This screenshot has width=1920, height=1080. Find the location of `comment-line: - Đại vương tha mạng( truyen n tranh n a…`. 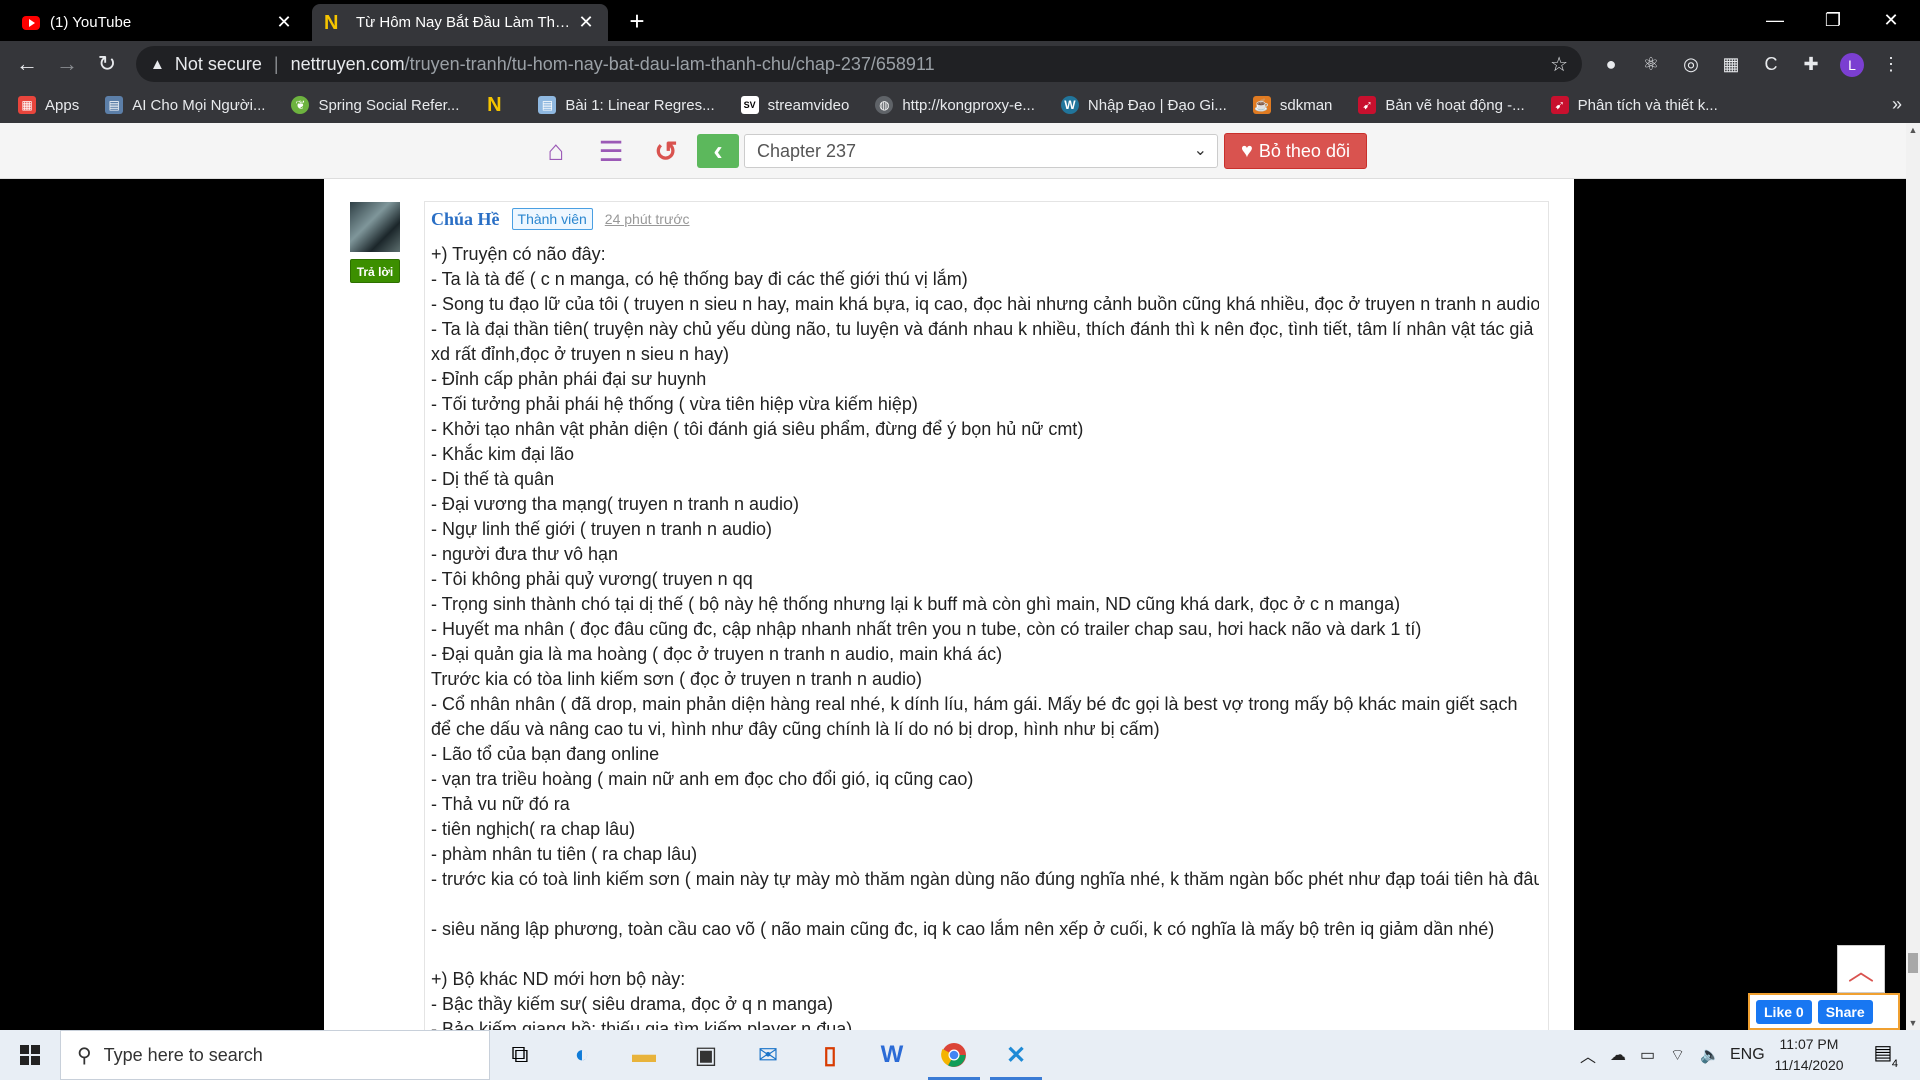

comment-line: - Đại vương tha mạng( truyen n tranh n a… is located at coordinates (615, 504).